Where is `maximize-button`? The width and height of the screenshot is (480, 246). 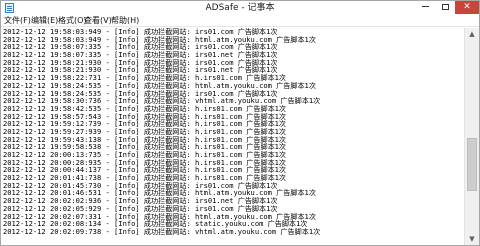
maximize-button is located at coordinates (445, 7).